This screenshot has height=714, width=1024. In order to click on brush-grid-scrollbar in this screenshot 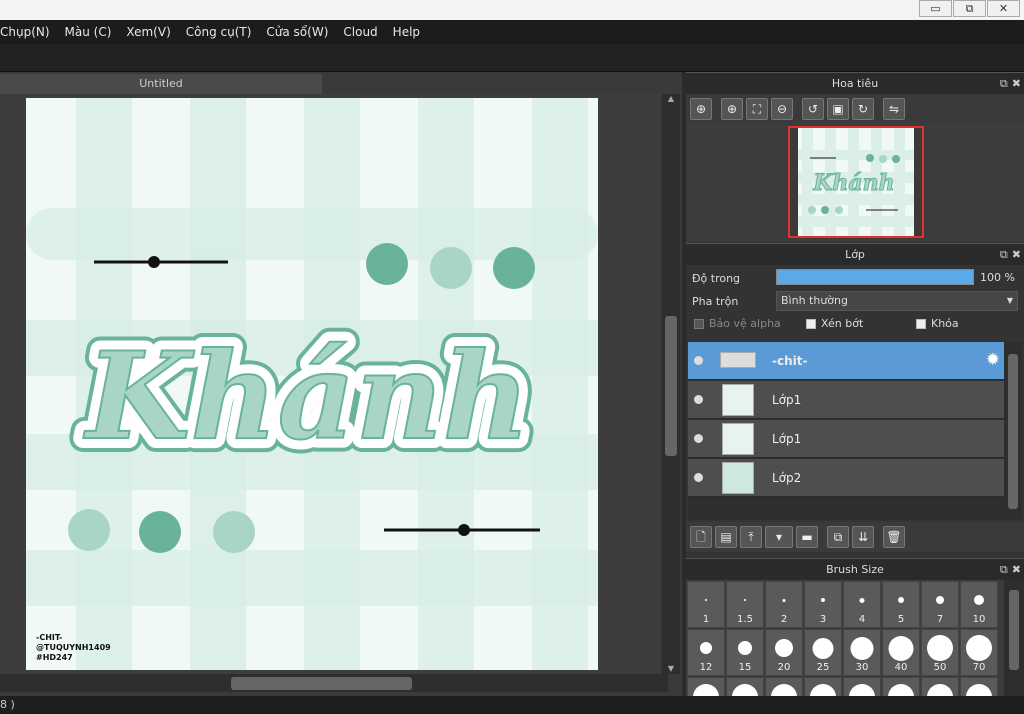, I will do `click(1014, 638)`.